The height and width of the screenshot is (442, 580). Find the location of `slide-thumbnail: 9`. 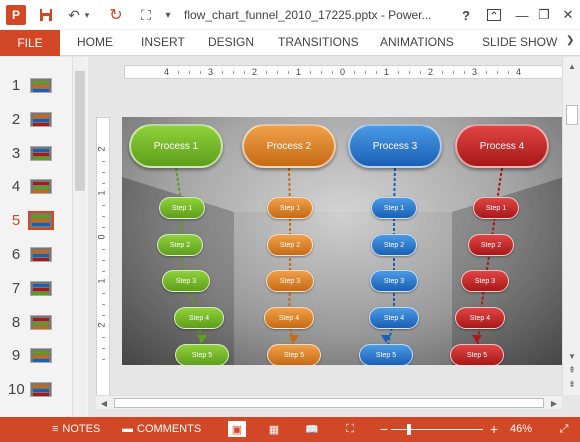

slide-thumbnail: 9 is located at coordinates (36, 356).